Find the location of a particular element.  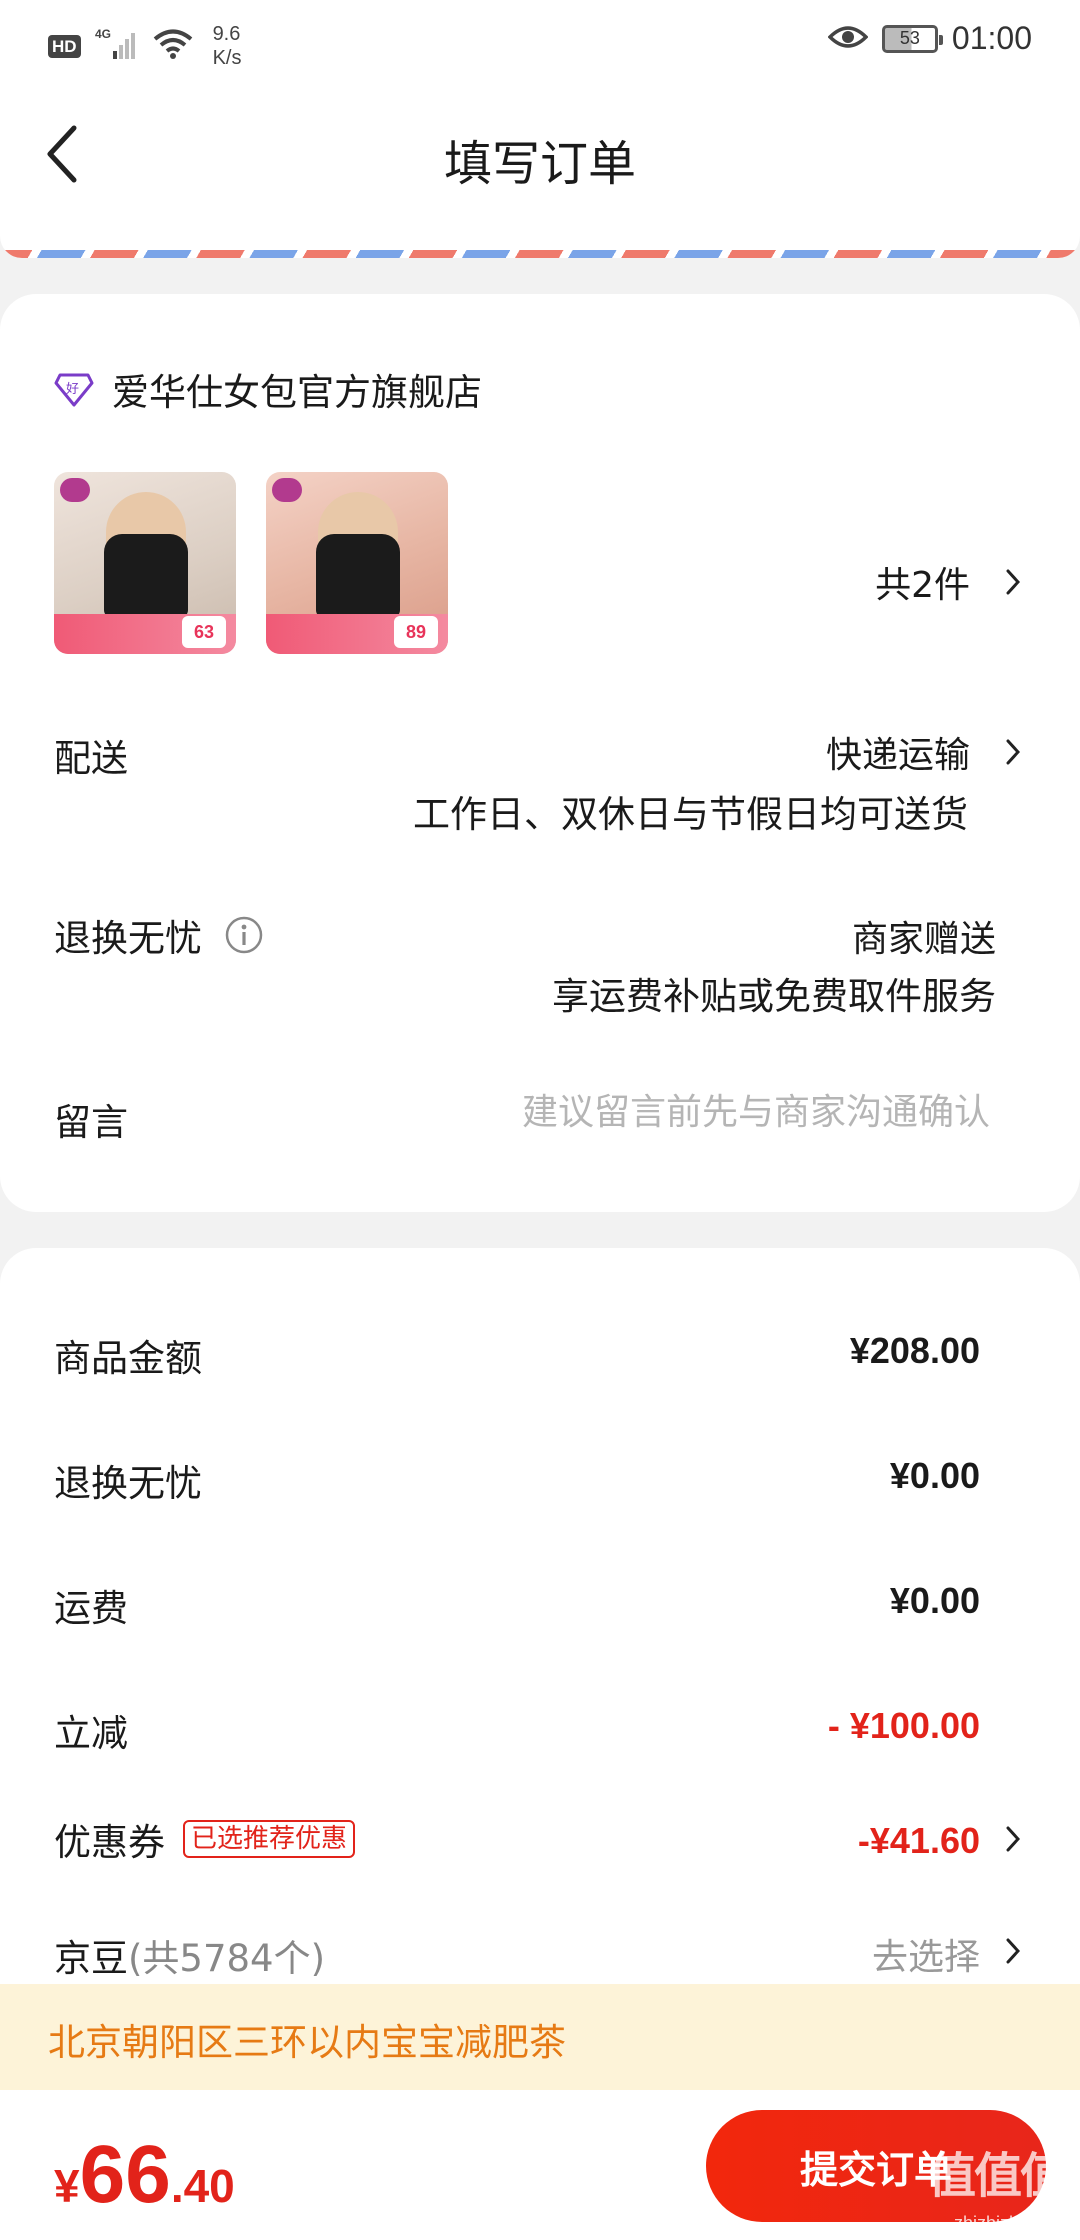

wifi-icon is located at coordinates (173, 46).